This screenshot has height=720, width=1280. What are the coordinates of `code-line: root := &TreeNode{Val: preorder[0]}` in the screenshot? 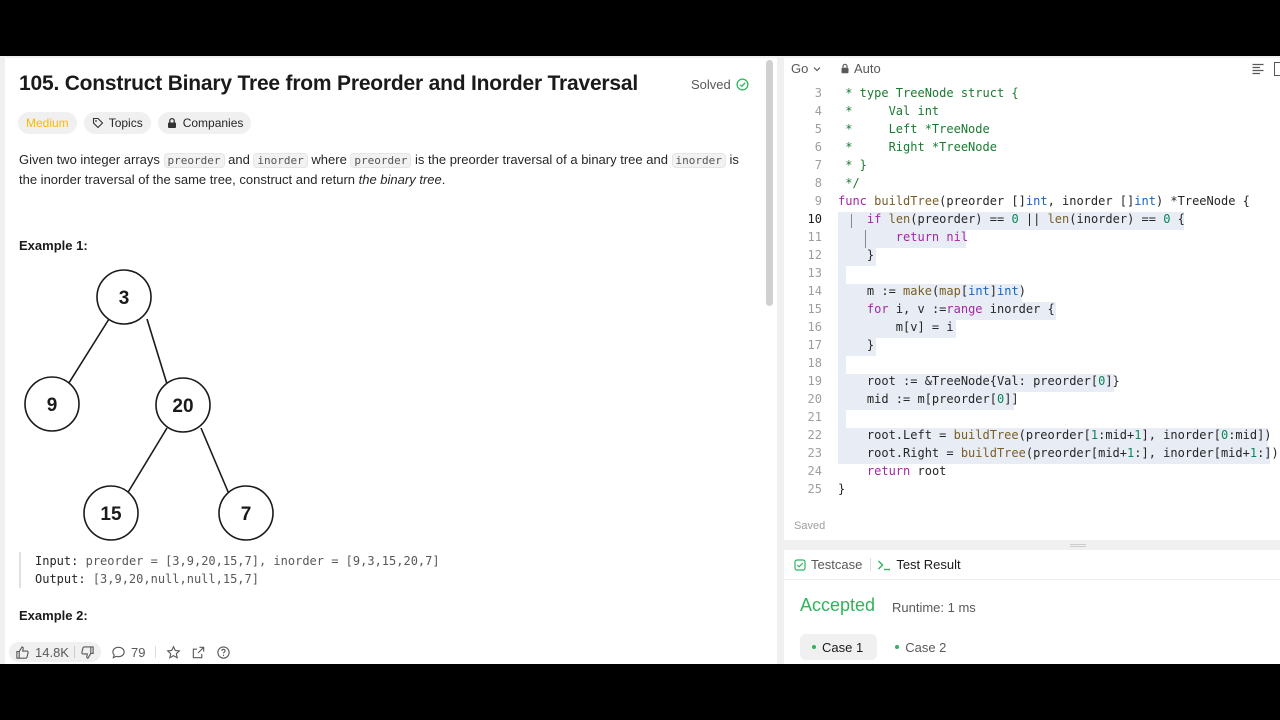 It's located at (979, 381).